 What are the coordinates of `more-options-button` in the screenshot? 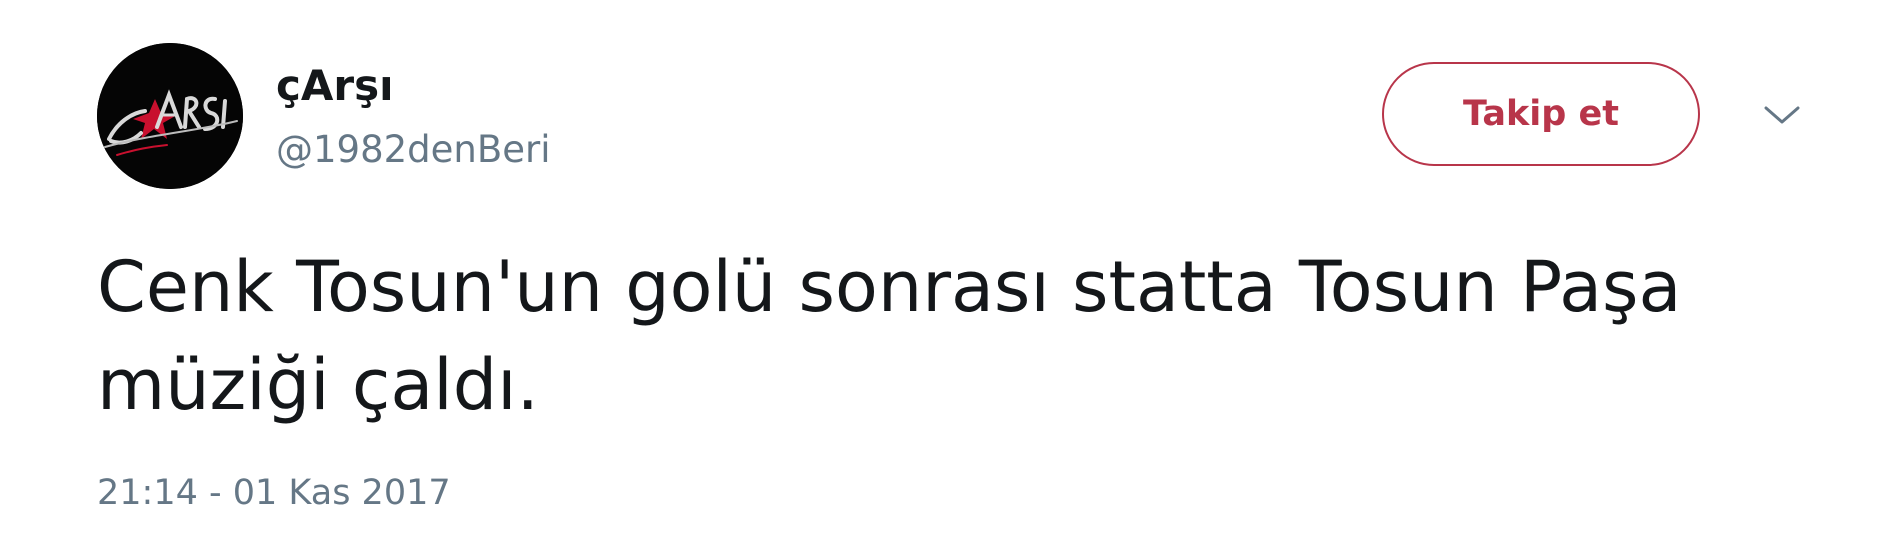 It's located at (1782, 116).